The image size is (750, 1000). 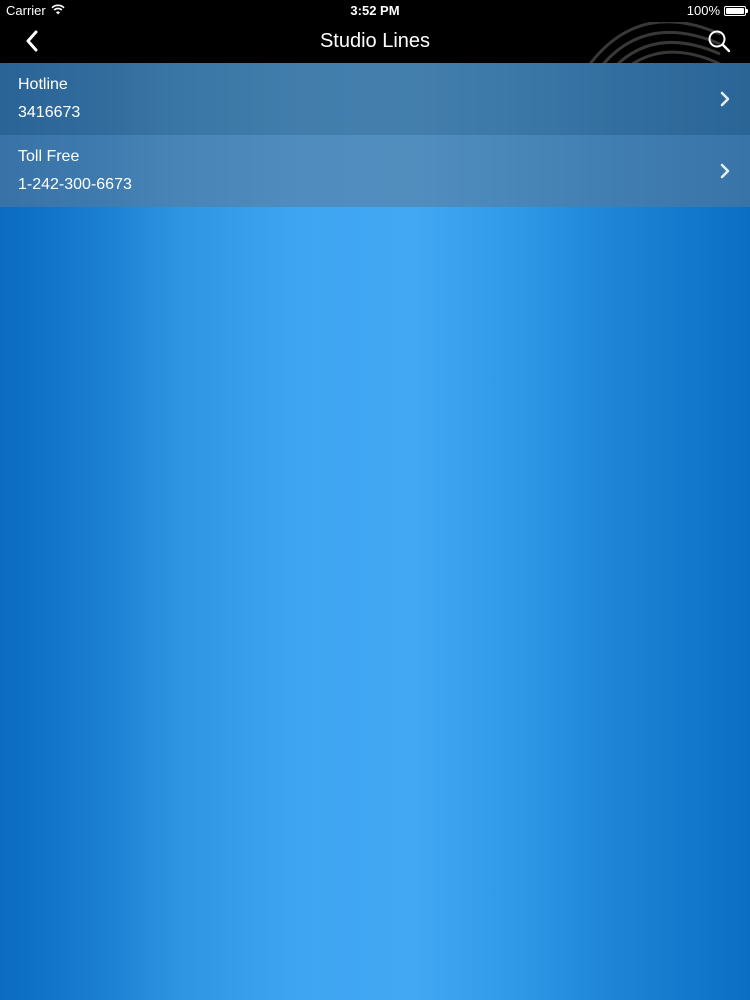 What do you see at coordinates (75, 184) in the screenshot?
I see `line-number: 1-242-300-6673` at bounding box center [75, 184].